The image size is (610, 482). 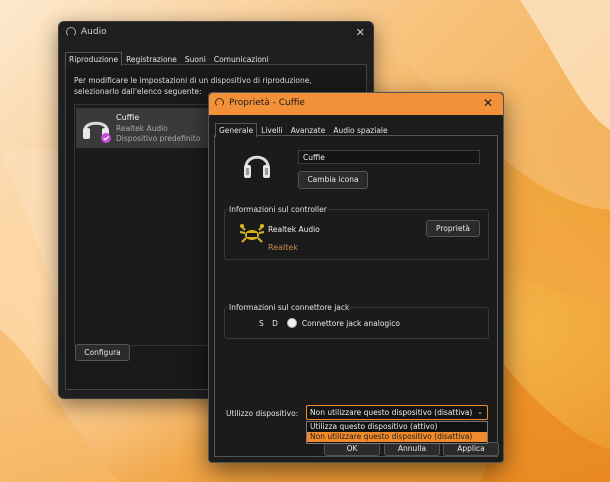 I want to click on jack-connector-label: Connettore jack analogico, so click(x=350, y=323).